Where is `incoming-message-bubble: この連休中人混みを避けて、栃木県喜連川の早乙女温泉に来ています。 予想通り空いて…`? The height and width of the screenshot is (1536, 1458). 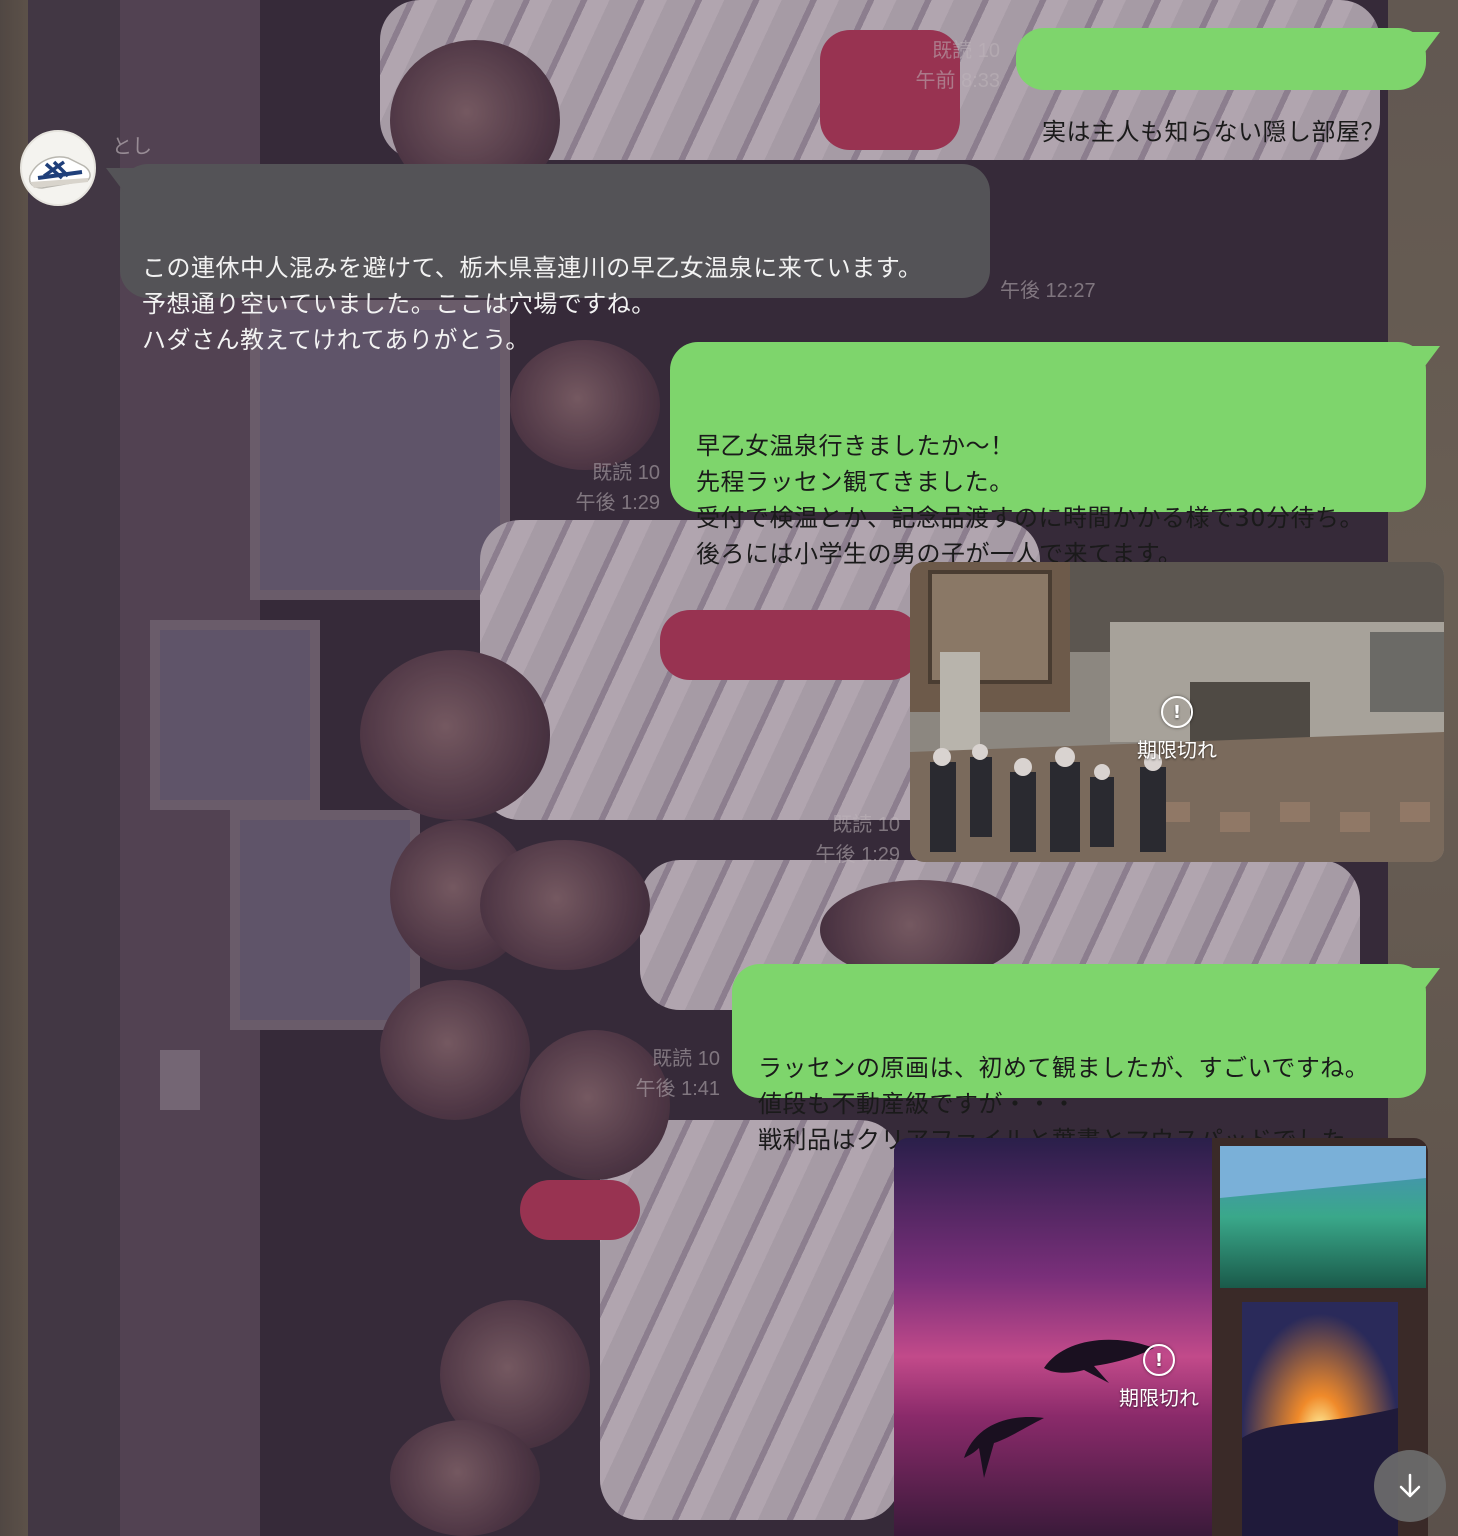
incoming-message-bubble: この連休中人混みを避けて、栃木県喜連川の早乙女温泉に来ています。 予想通り空いて… is located at coordinates (548, 259).